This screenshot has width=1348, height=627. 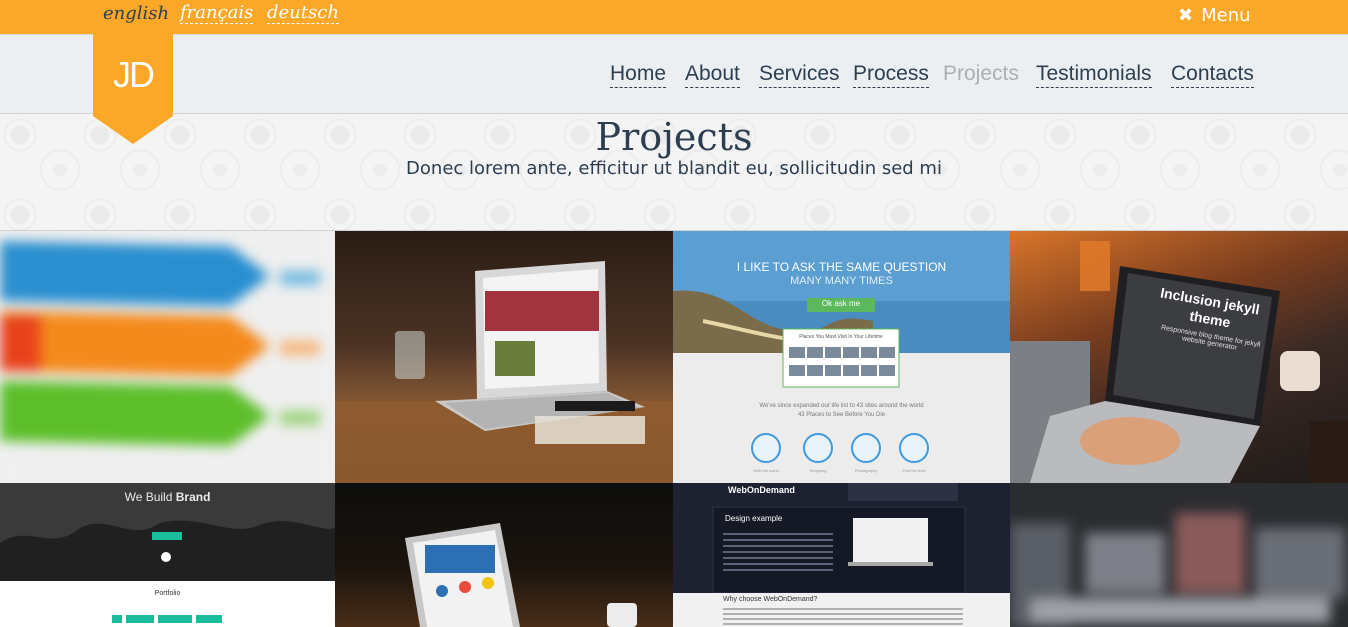 What do you see at coordinates (1212, 75) in the screenshot?
I see `nav-contacts: Contacts` at bounding box center [1212, 75].